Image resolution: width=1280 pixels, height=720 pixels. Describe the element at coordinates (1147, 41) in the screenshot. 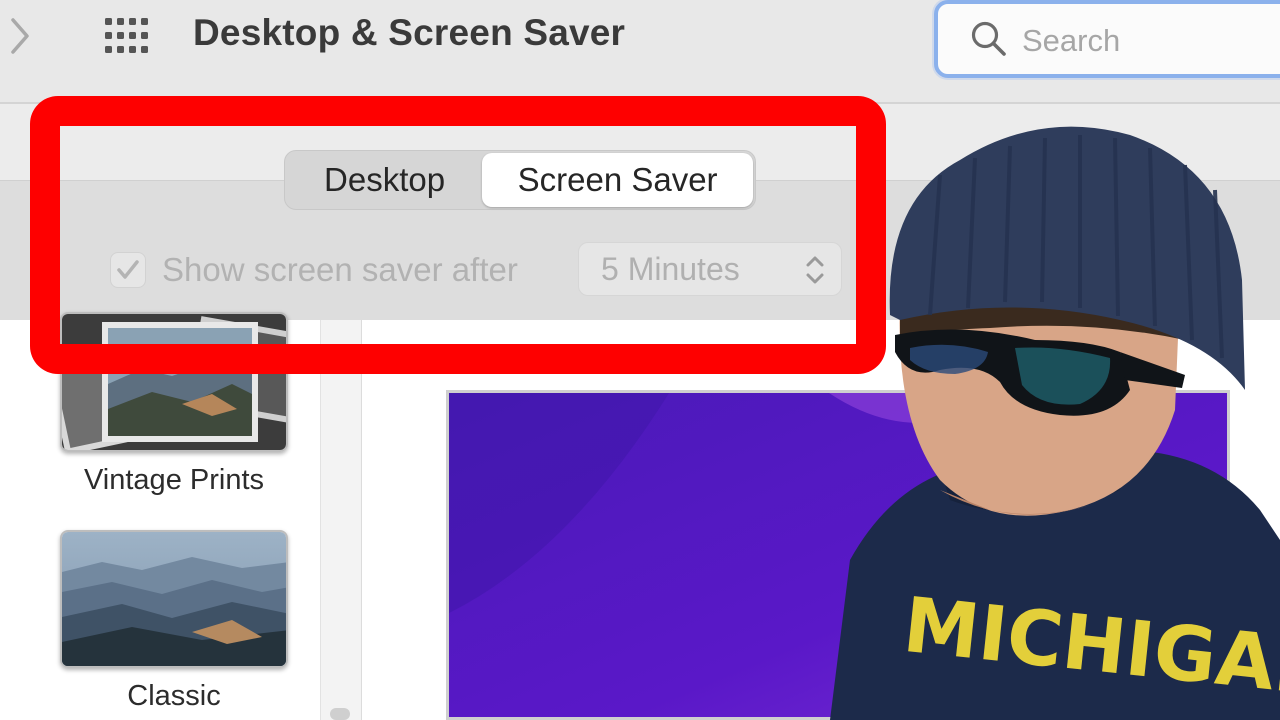

I see `search-input` at that location.